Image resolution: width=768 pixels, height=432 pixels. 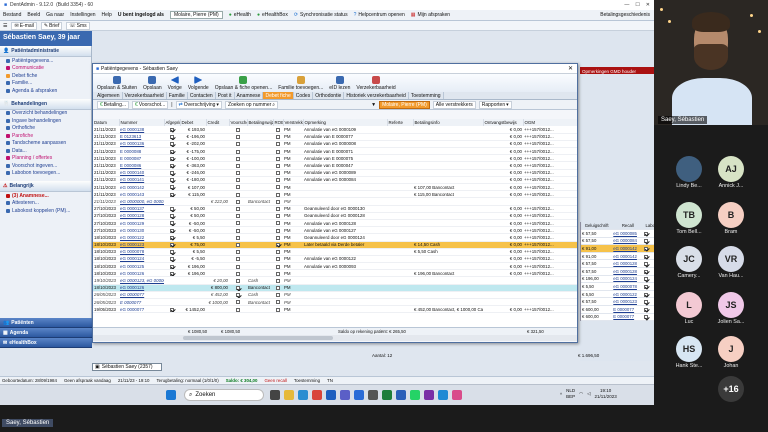 What do you see at coordinates (106, 122) in the screenshot?
I see `column-header: Datum` at bounding box center [106, 122].